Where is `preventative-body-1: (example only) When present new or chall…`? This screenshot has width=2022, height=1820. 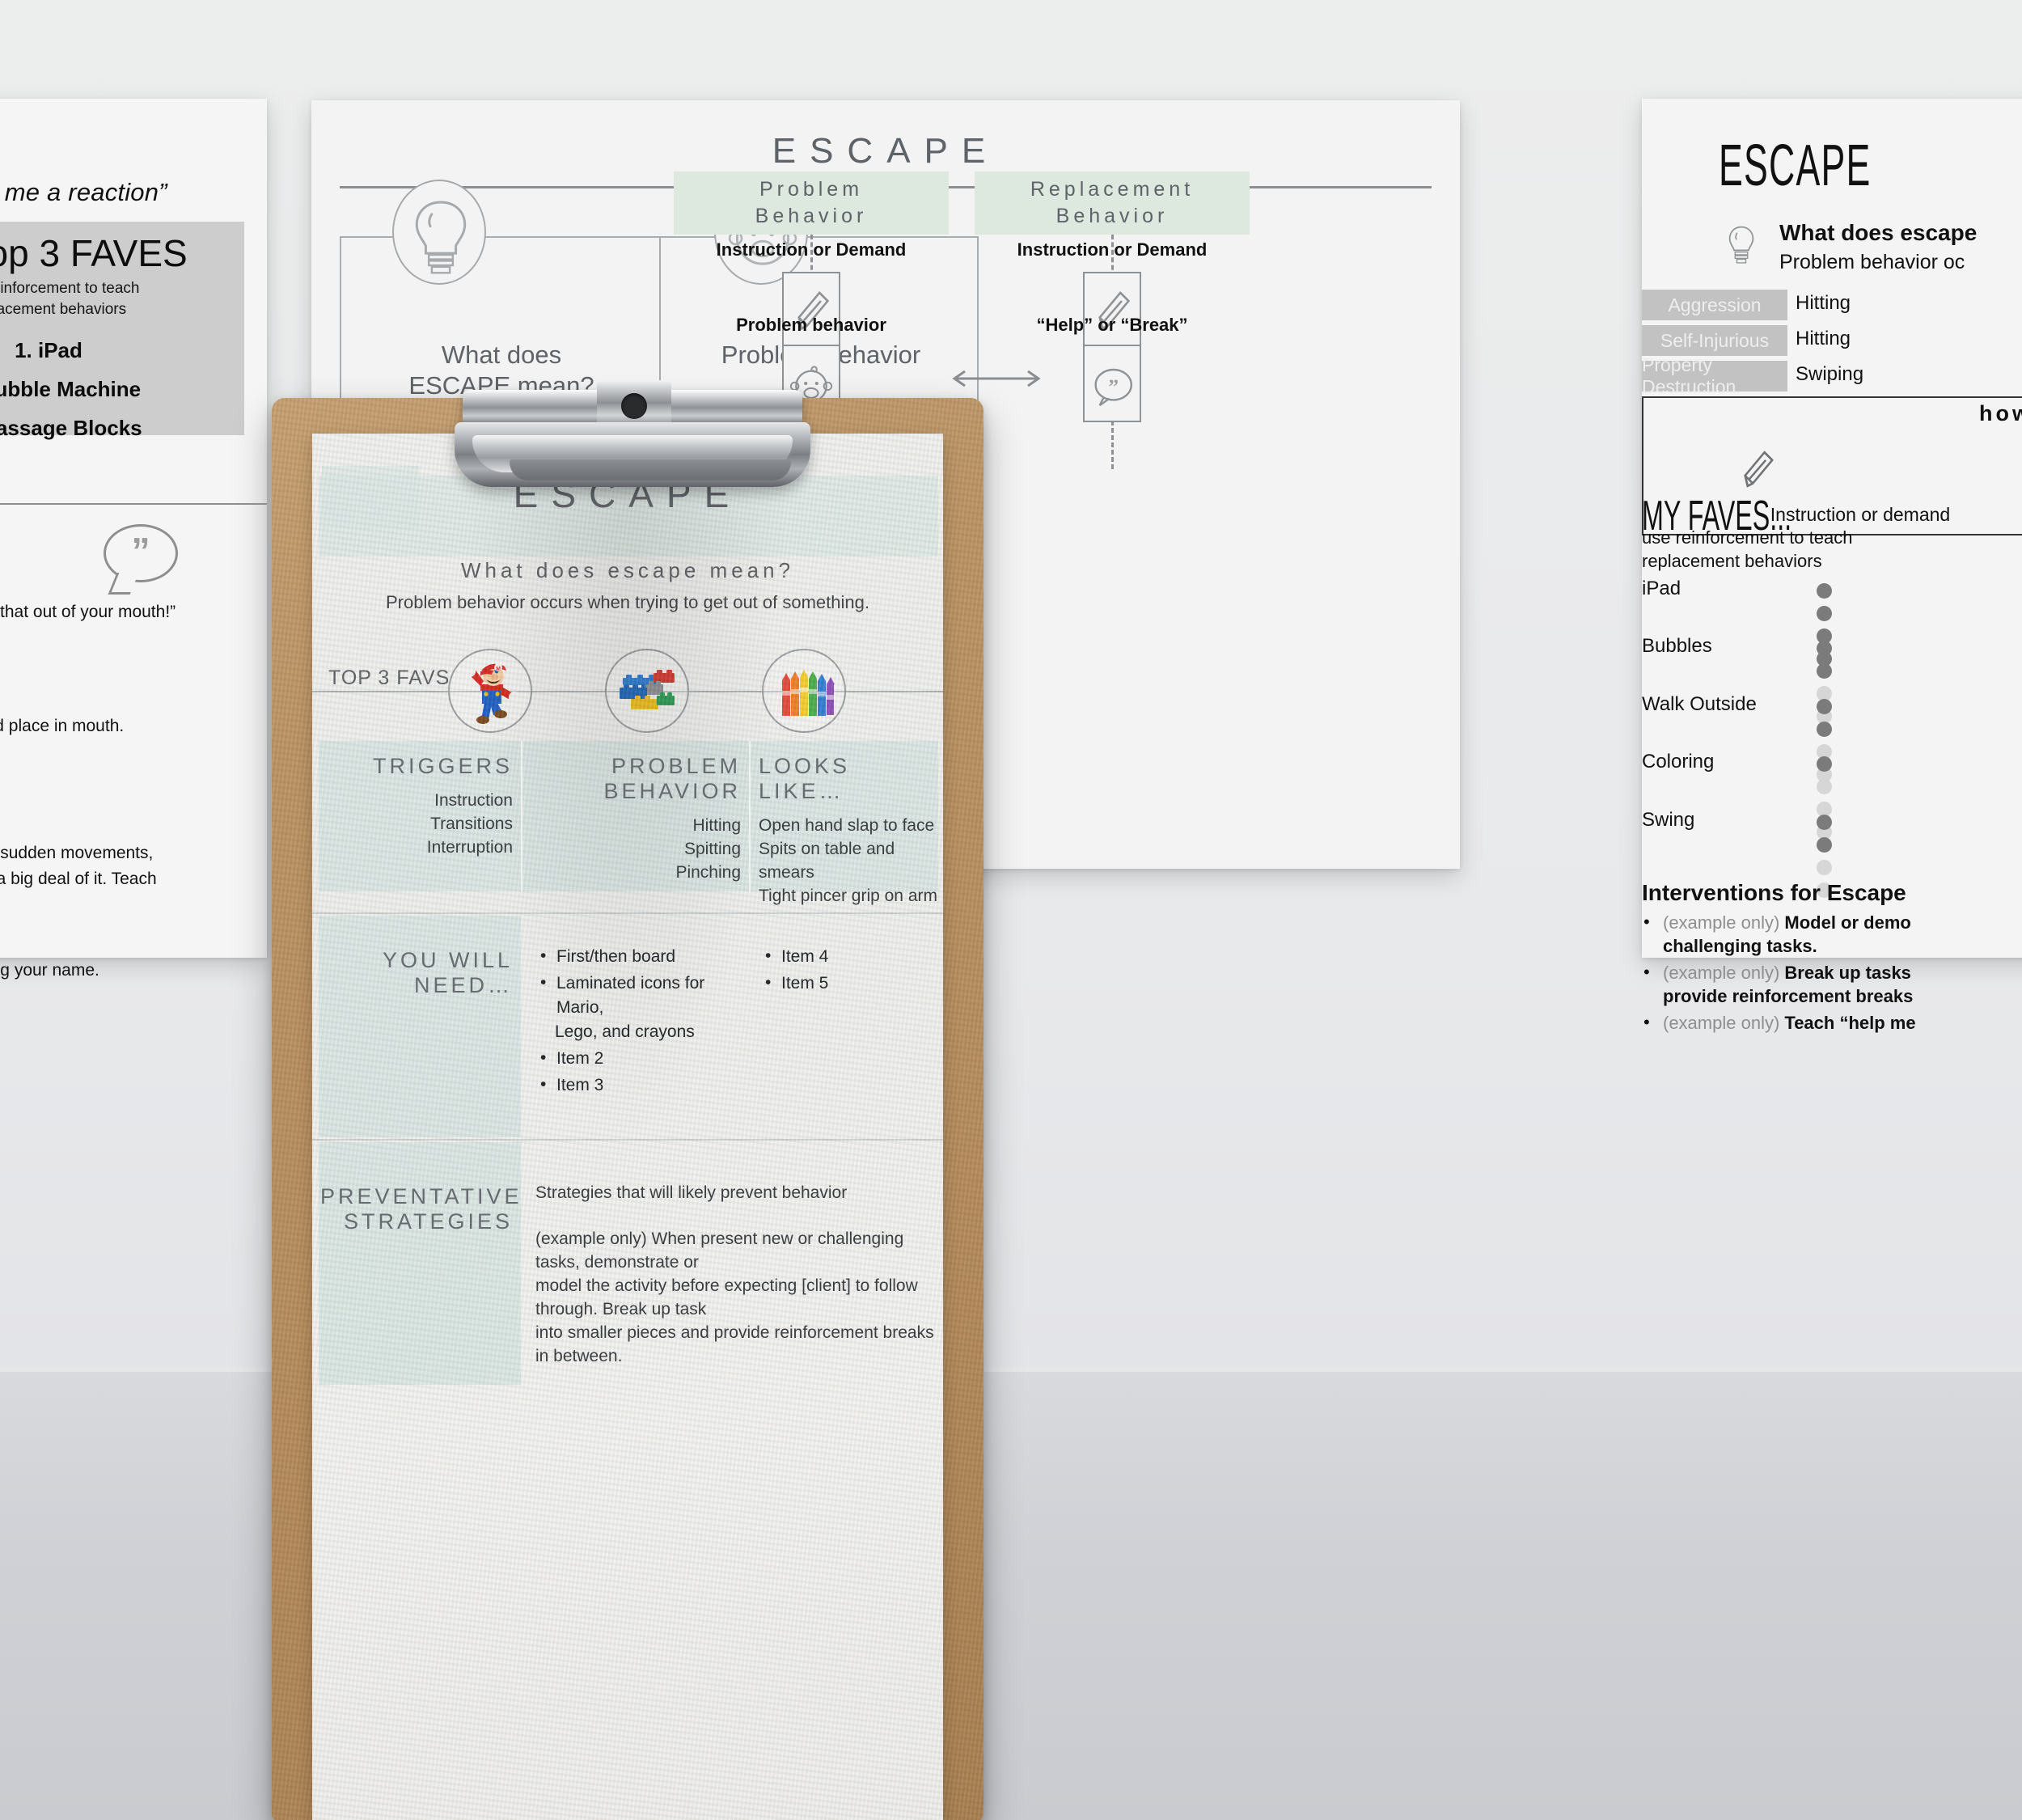
preventative-body-1: (example only) When present new or chall… is located at coordinates (719, 1251).